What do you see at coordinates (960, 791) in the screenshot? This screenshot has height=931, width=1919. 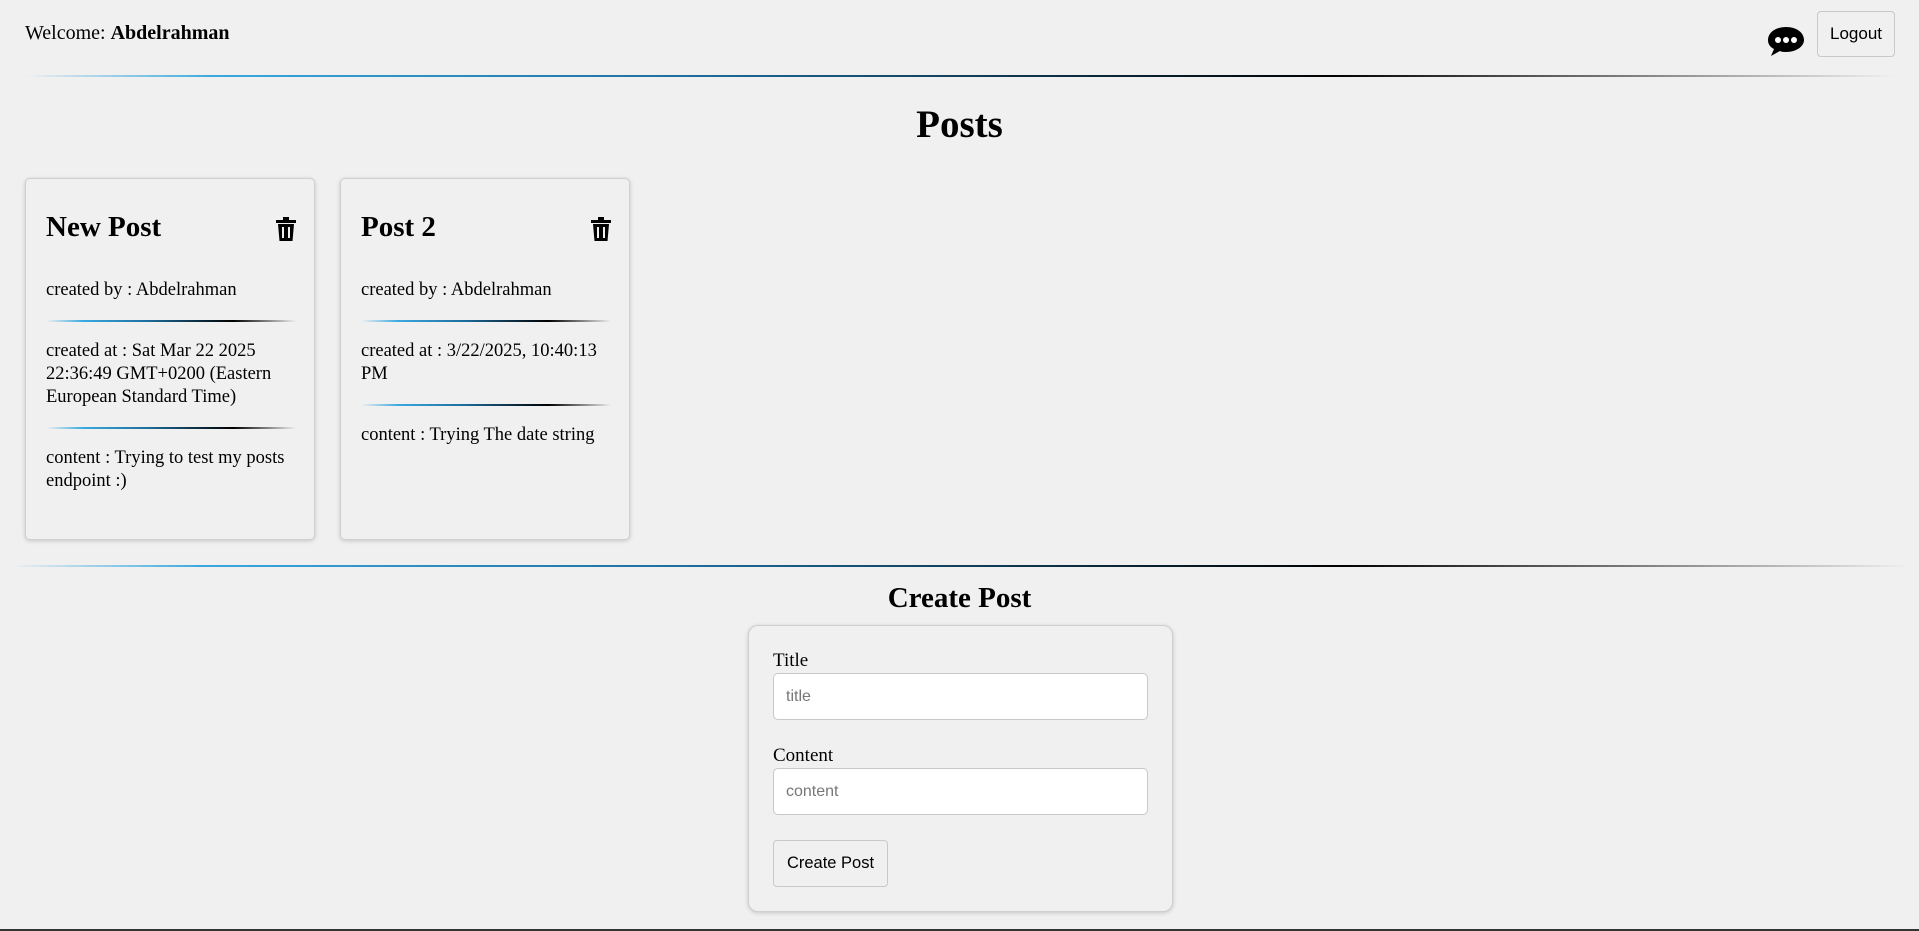 I see `content-input` at bounding box center [960, 791].